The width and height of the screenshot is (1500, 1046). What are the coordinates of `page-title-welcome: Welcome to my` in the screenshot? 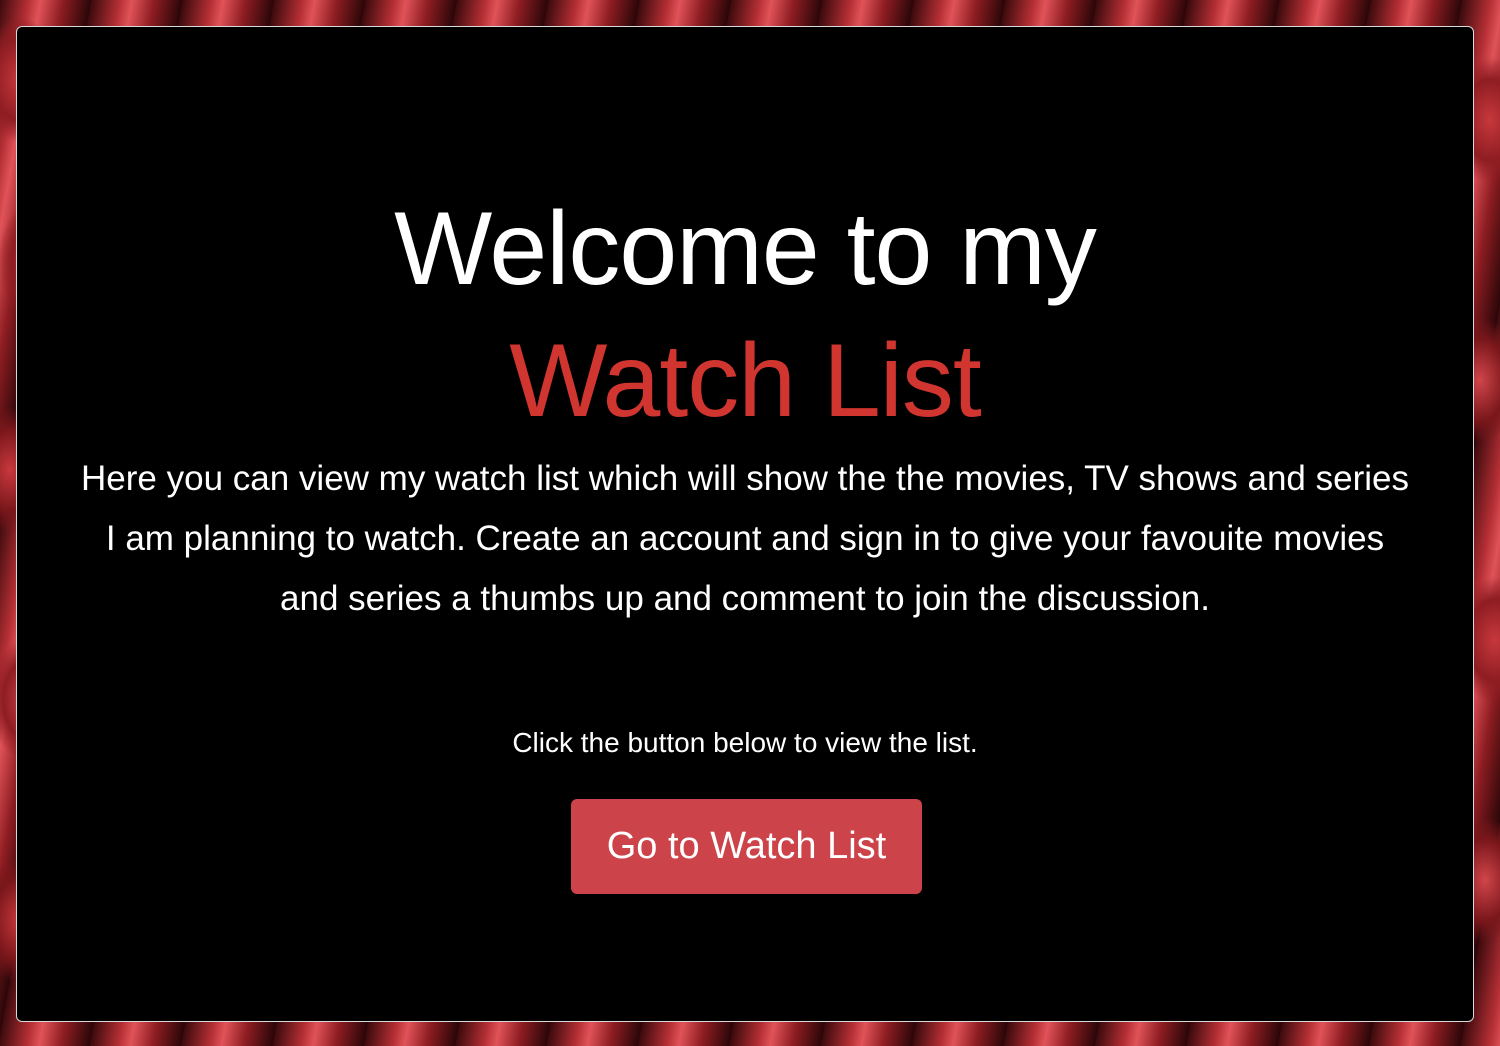 It's located at (745, 249).